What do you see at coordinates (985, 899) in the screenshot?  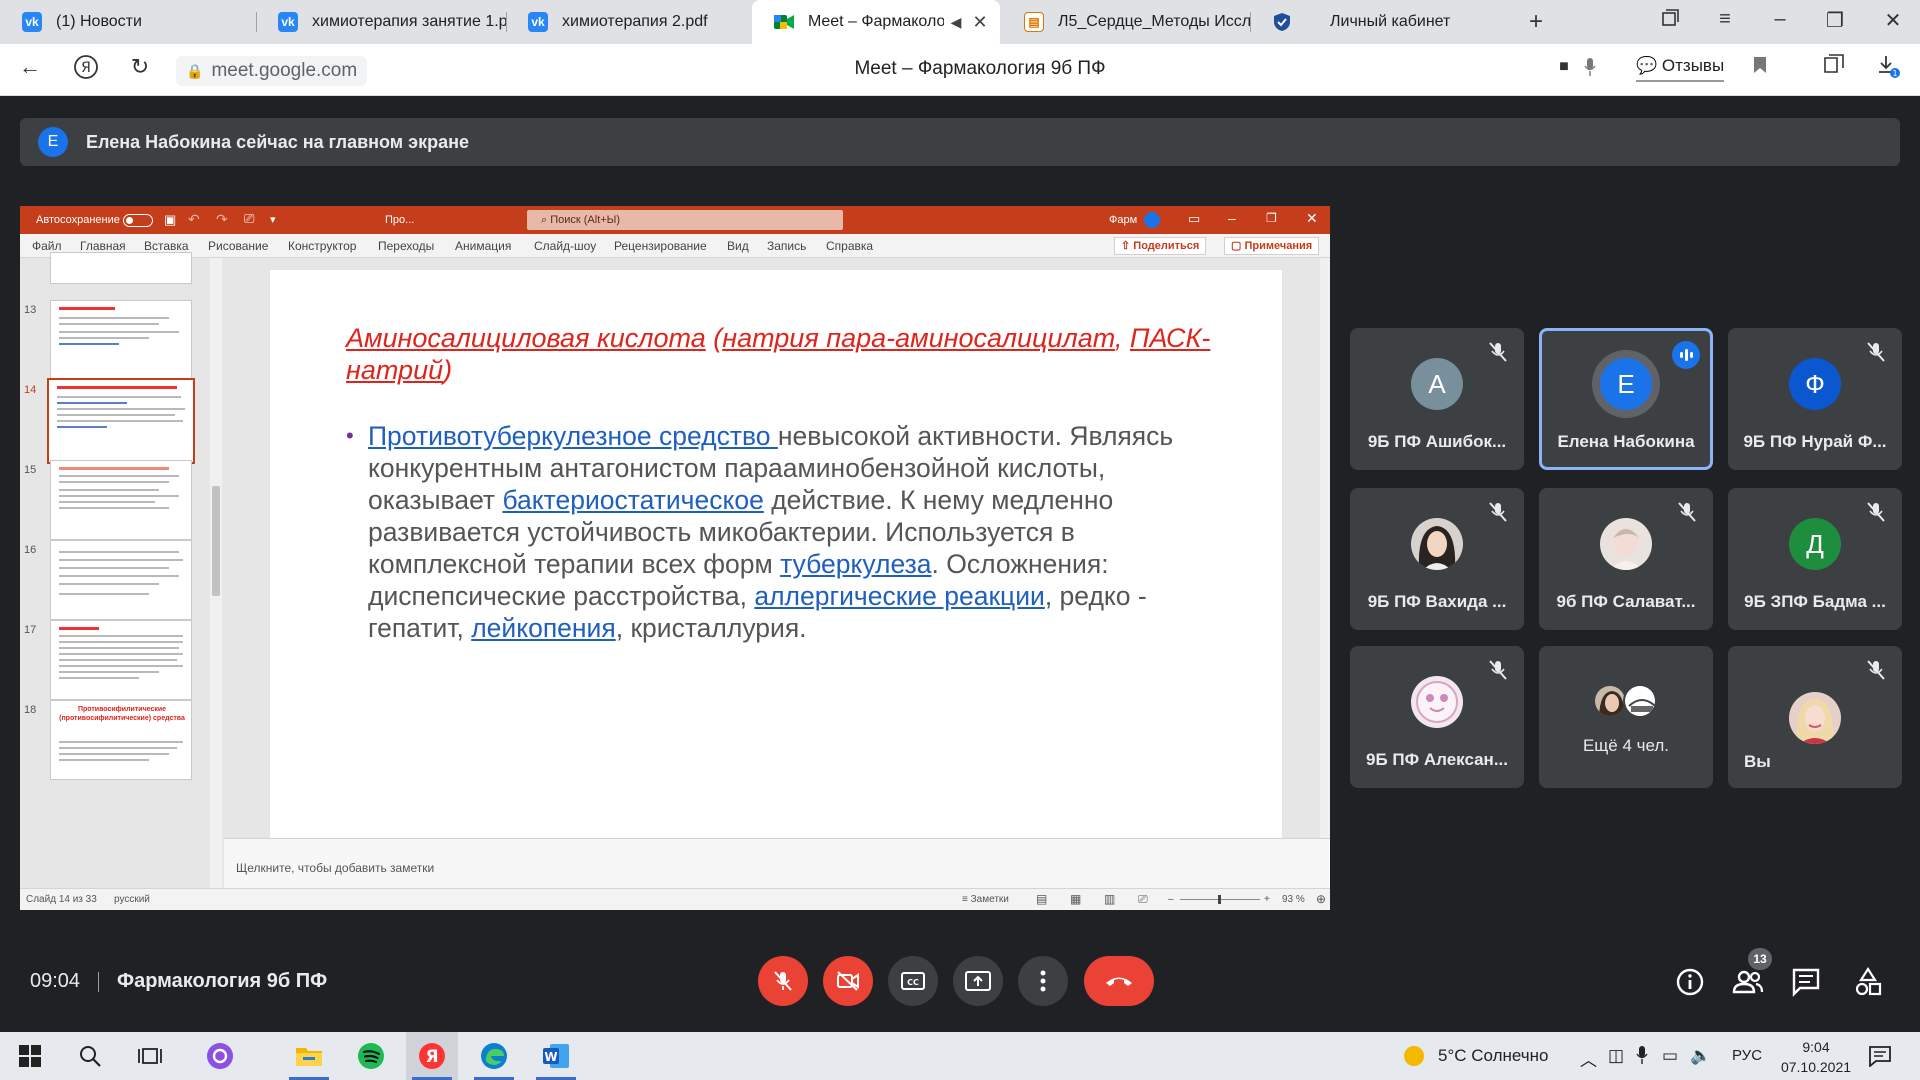 I see `notes-toggle: ≡ Заметки` at bounding box center [985, 899].